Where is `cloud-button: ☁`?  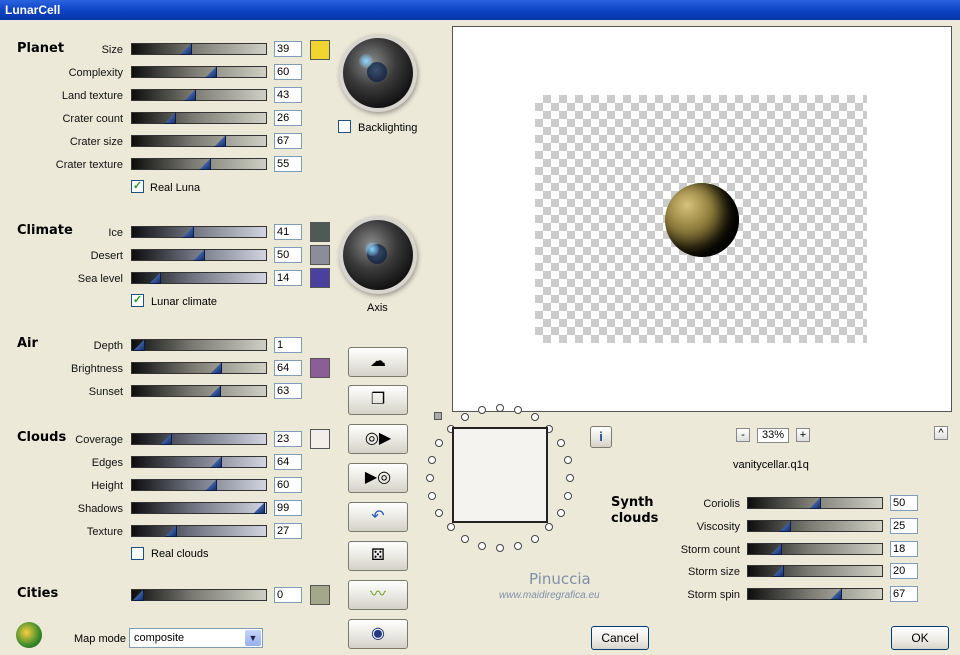
cloud-button: ☁ is located at coordinates (378, 362).